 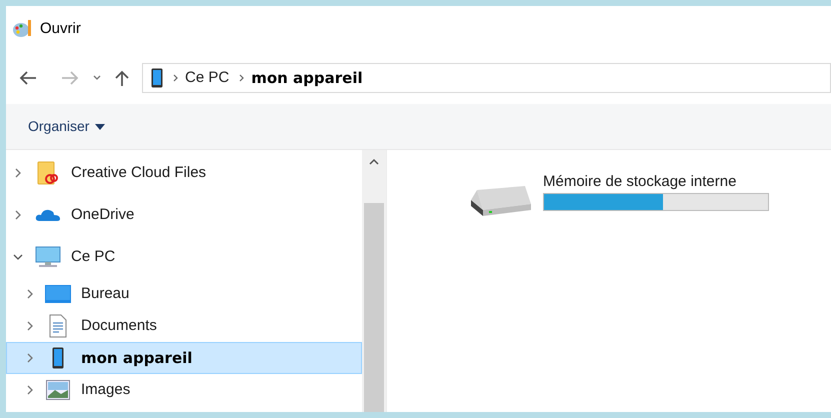 What do you see at coordinates (48, 173) in the screenshot?
I see `cloud-folder-icon` at bounding box center [48, 173].